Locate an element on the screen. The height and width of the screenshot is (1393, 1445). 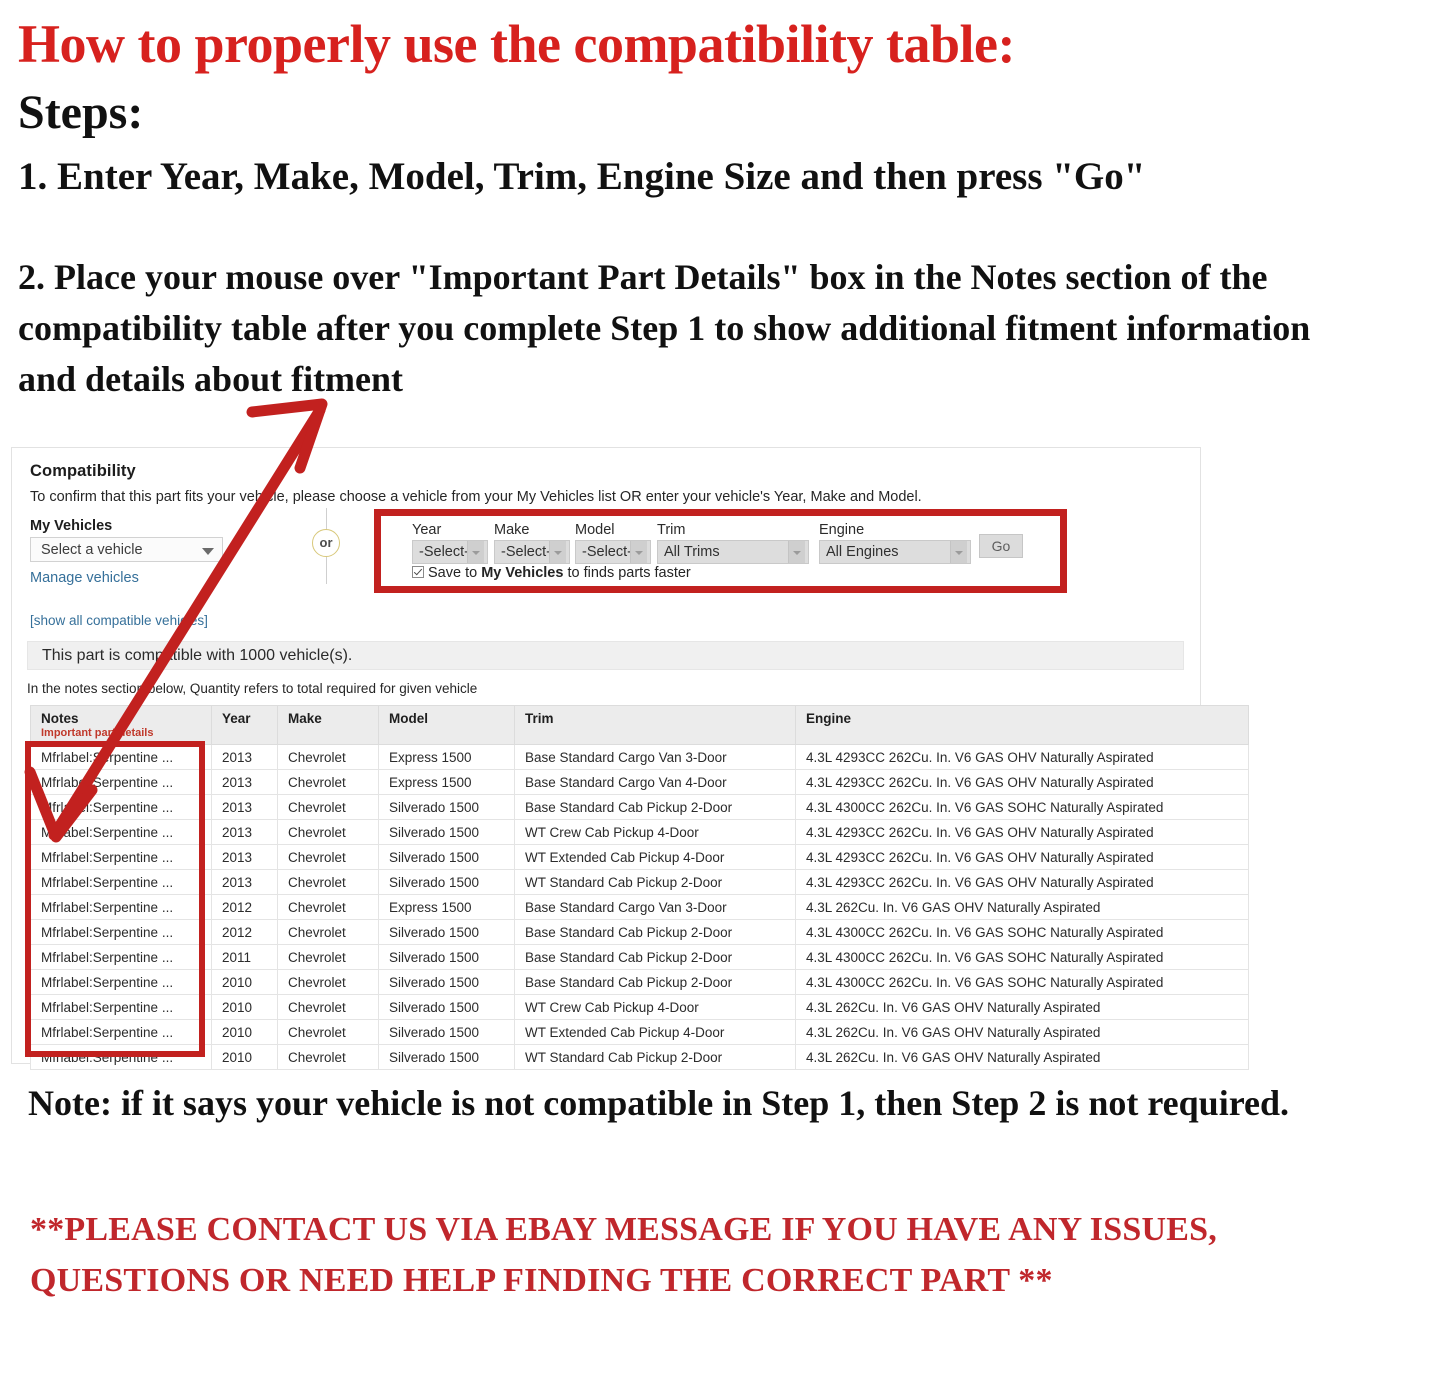
manage-vehicles-link: Manage vehicles is located at coordinates (84, 578).